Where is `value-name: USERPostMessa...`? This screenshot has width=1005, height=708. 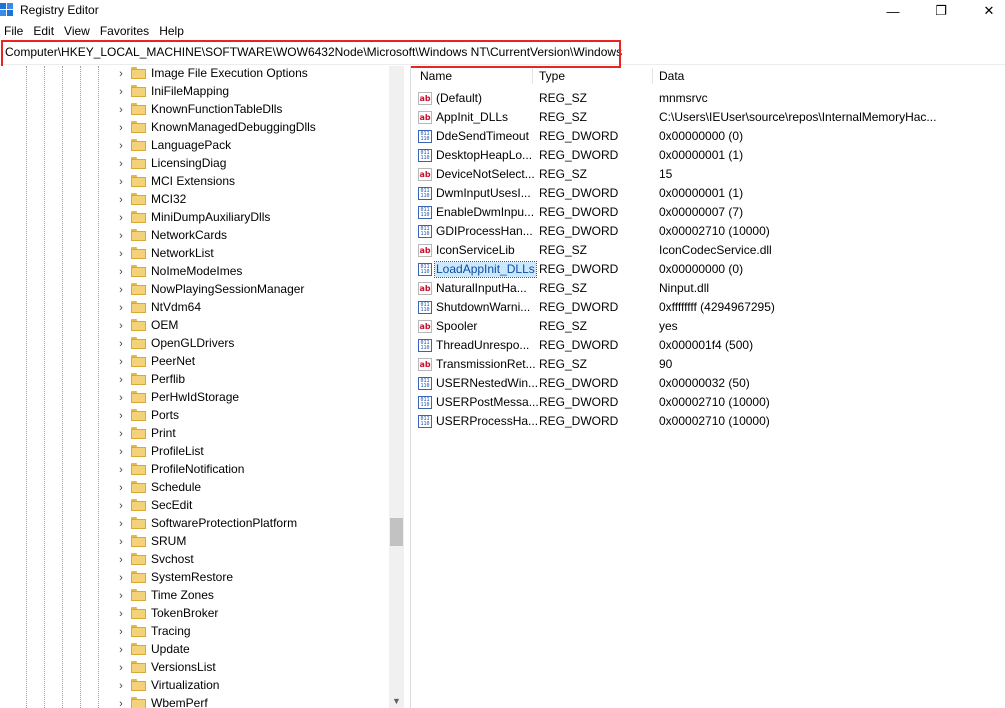 value-name: USERPostMessa... is located at coordinates (487, 402).